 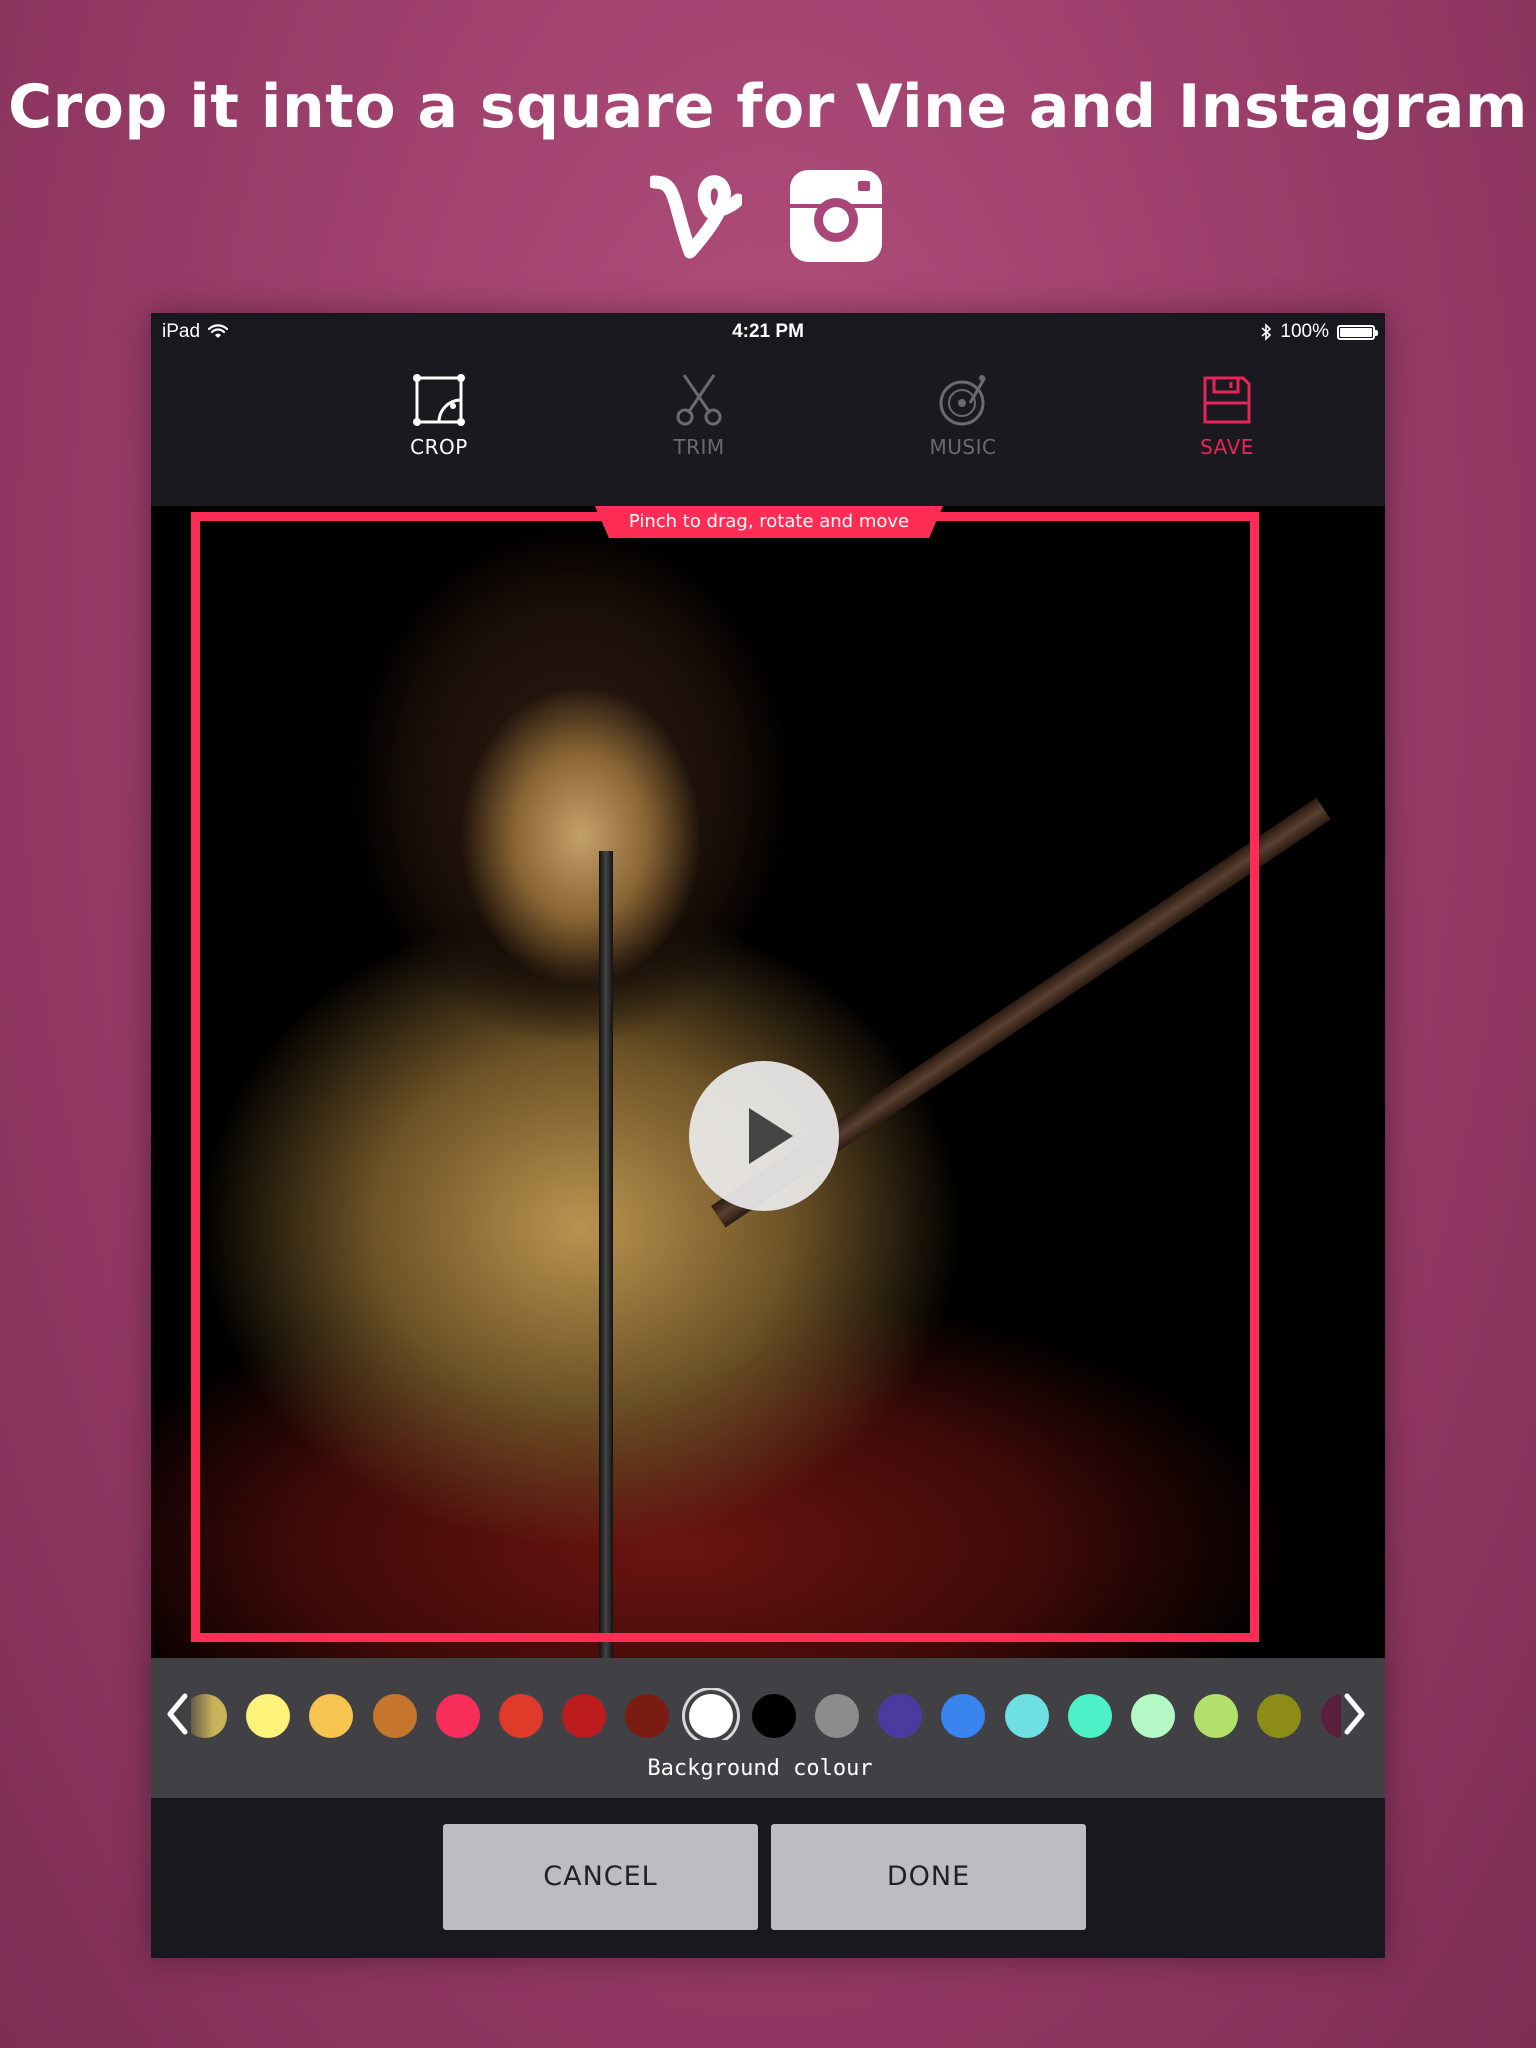 I want to click on action-bar: CANCEL DONE, so click(x=768, y=1878).